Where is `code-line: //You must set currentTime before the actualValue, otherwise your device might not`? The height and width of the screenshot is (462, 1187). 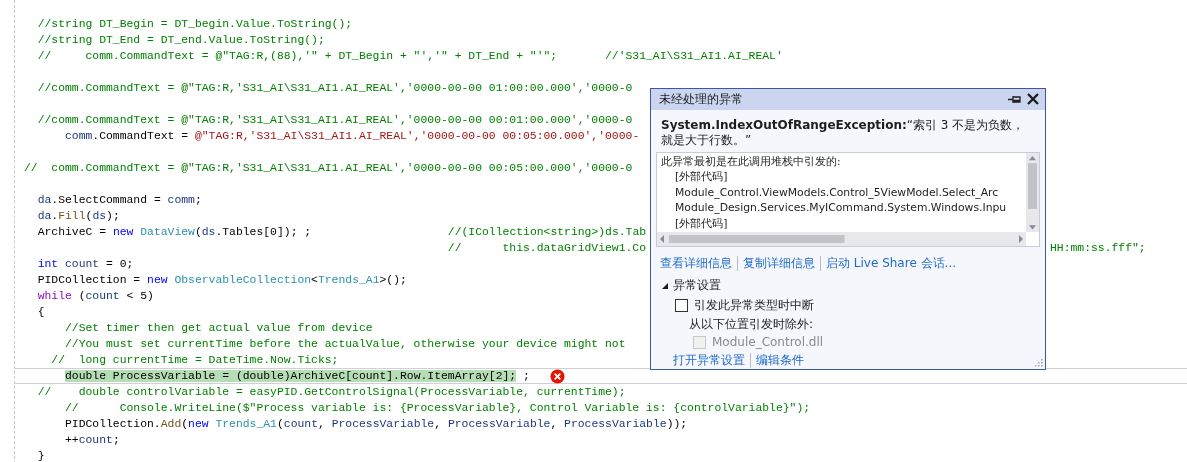 code-line: //You must set currentTime before the actualValue, otherwise your device might not is located at coordinates (345, 344).